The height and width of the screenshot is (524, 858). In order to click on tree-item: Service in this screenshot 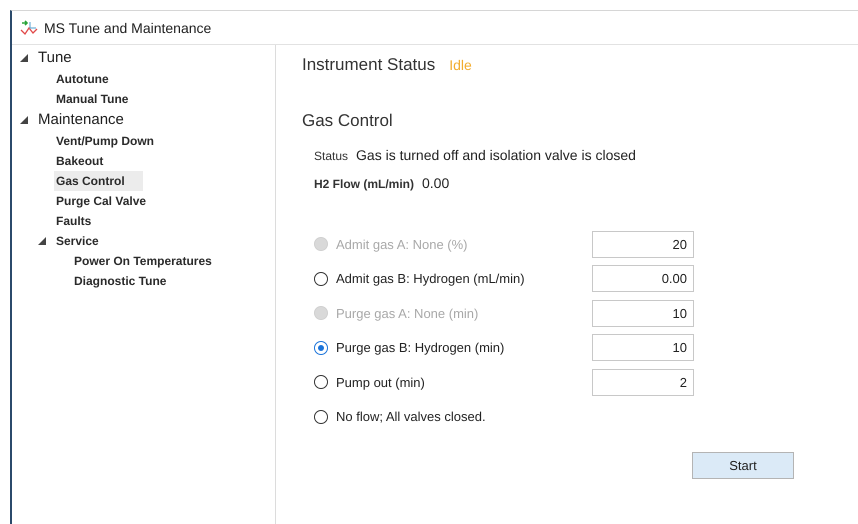, I will do `click(85, 241)`.